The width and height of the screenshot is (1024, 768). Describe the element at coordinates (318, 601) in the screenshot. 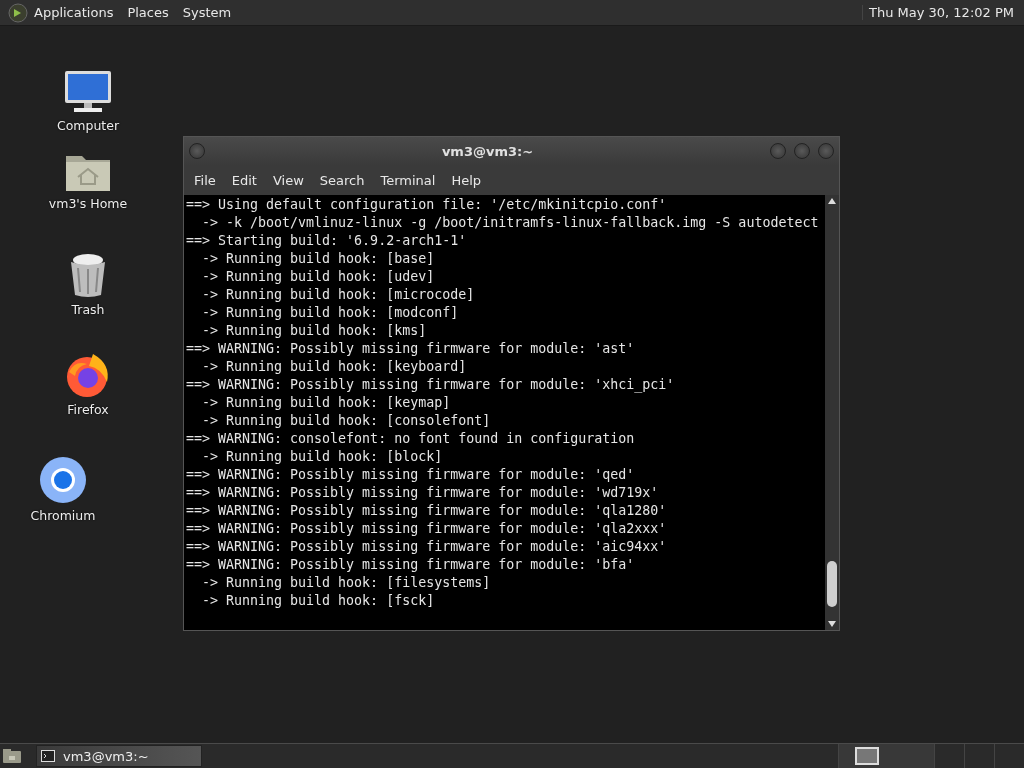

I see `terminal-line: -> Running build hook: [fsck]` at that location.